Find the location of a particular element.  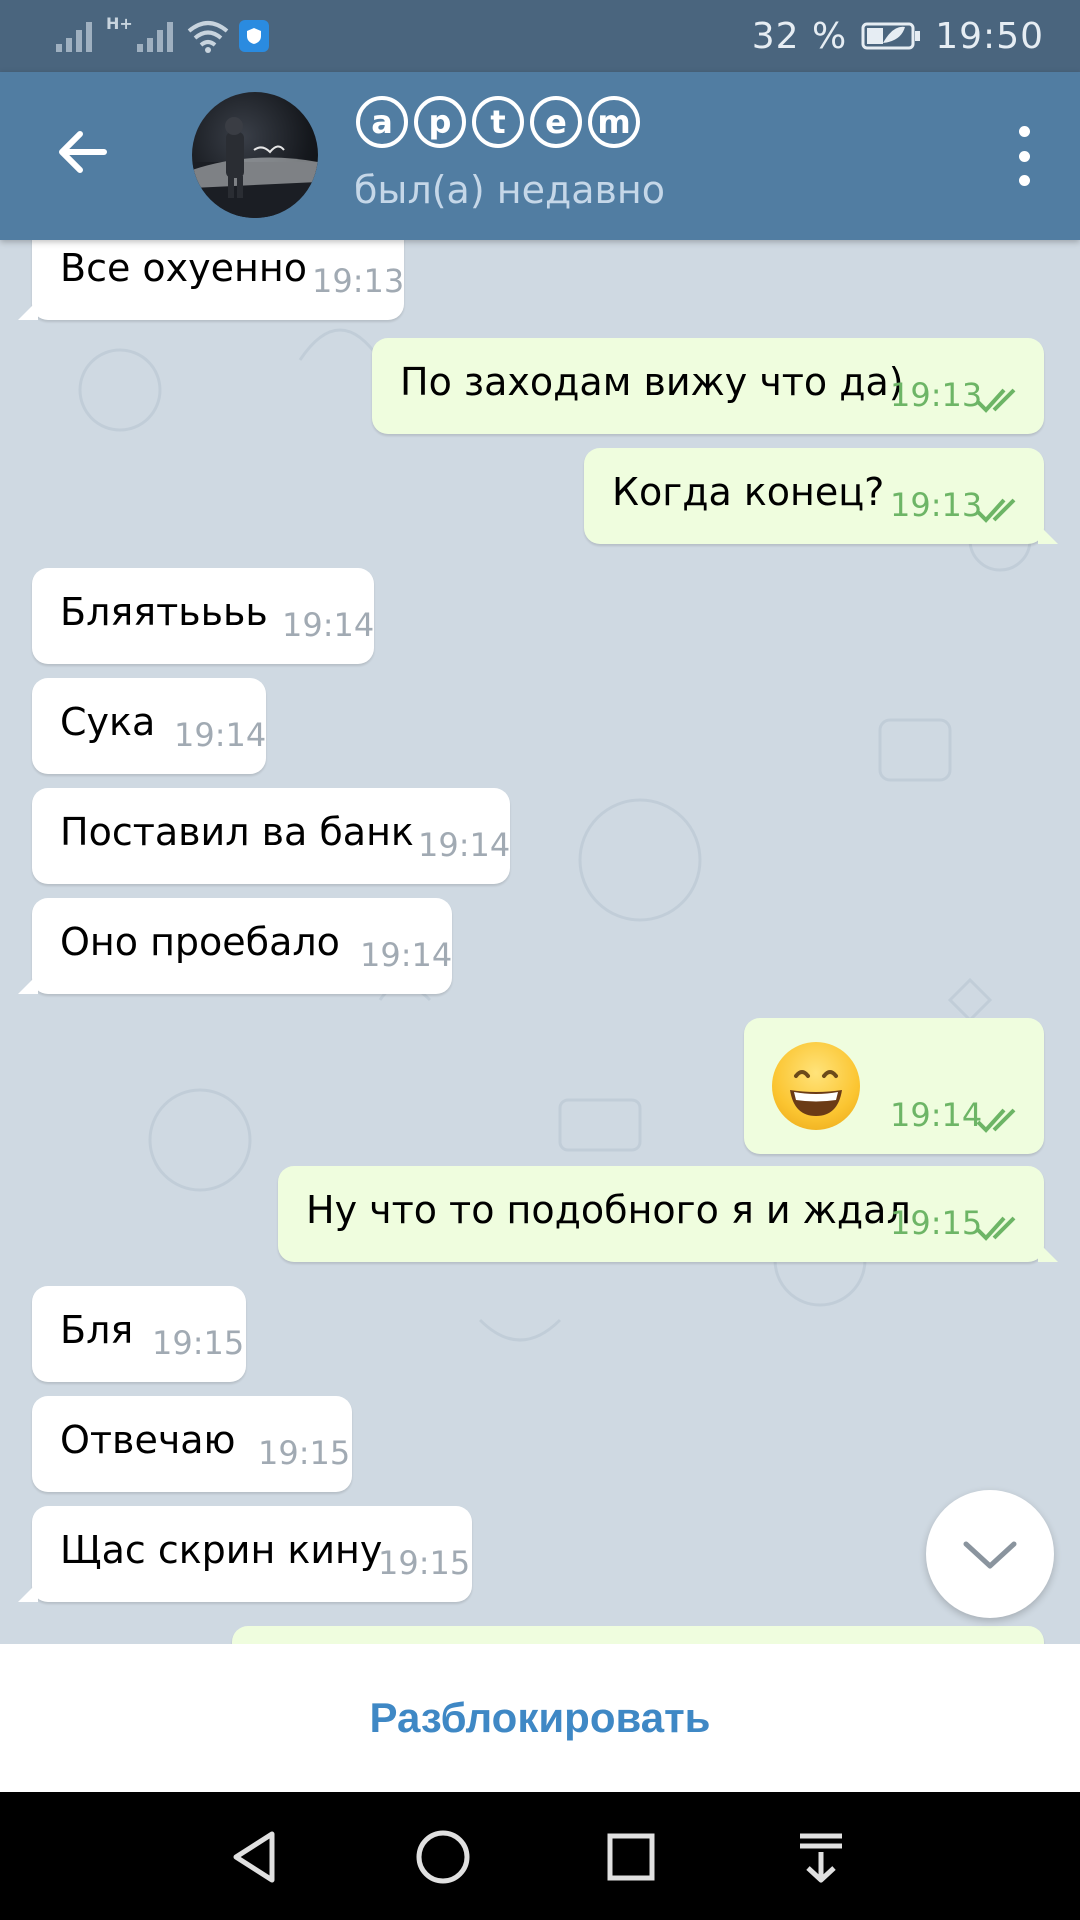

home-circle-icon is located at coordinates (443, 1857).